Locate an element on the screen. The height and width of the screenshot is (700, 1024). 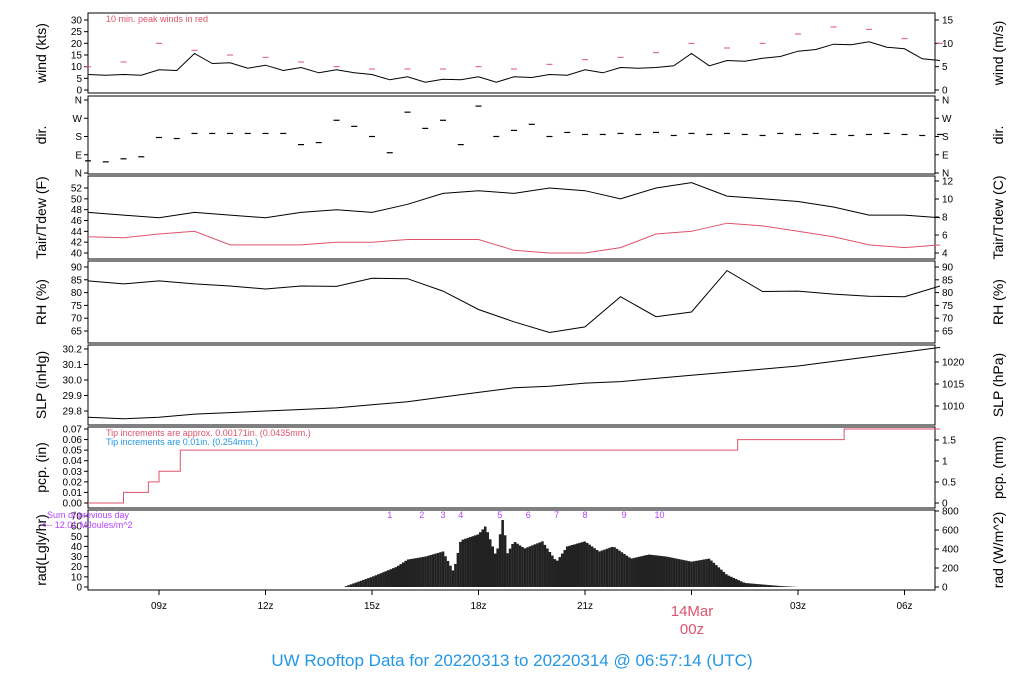
slp-left-tick-label: 30.2 is located at coordinates (73, 350).